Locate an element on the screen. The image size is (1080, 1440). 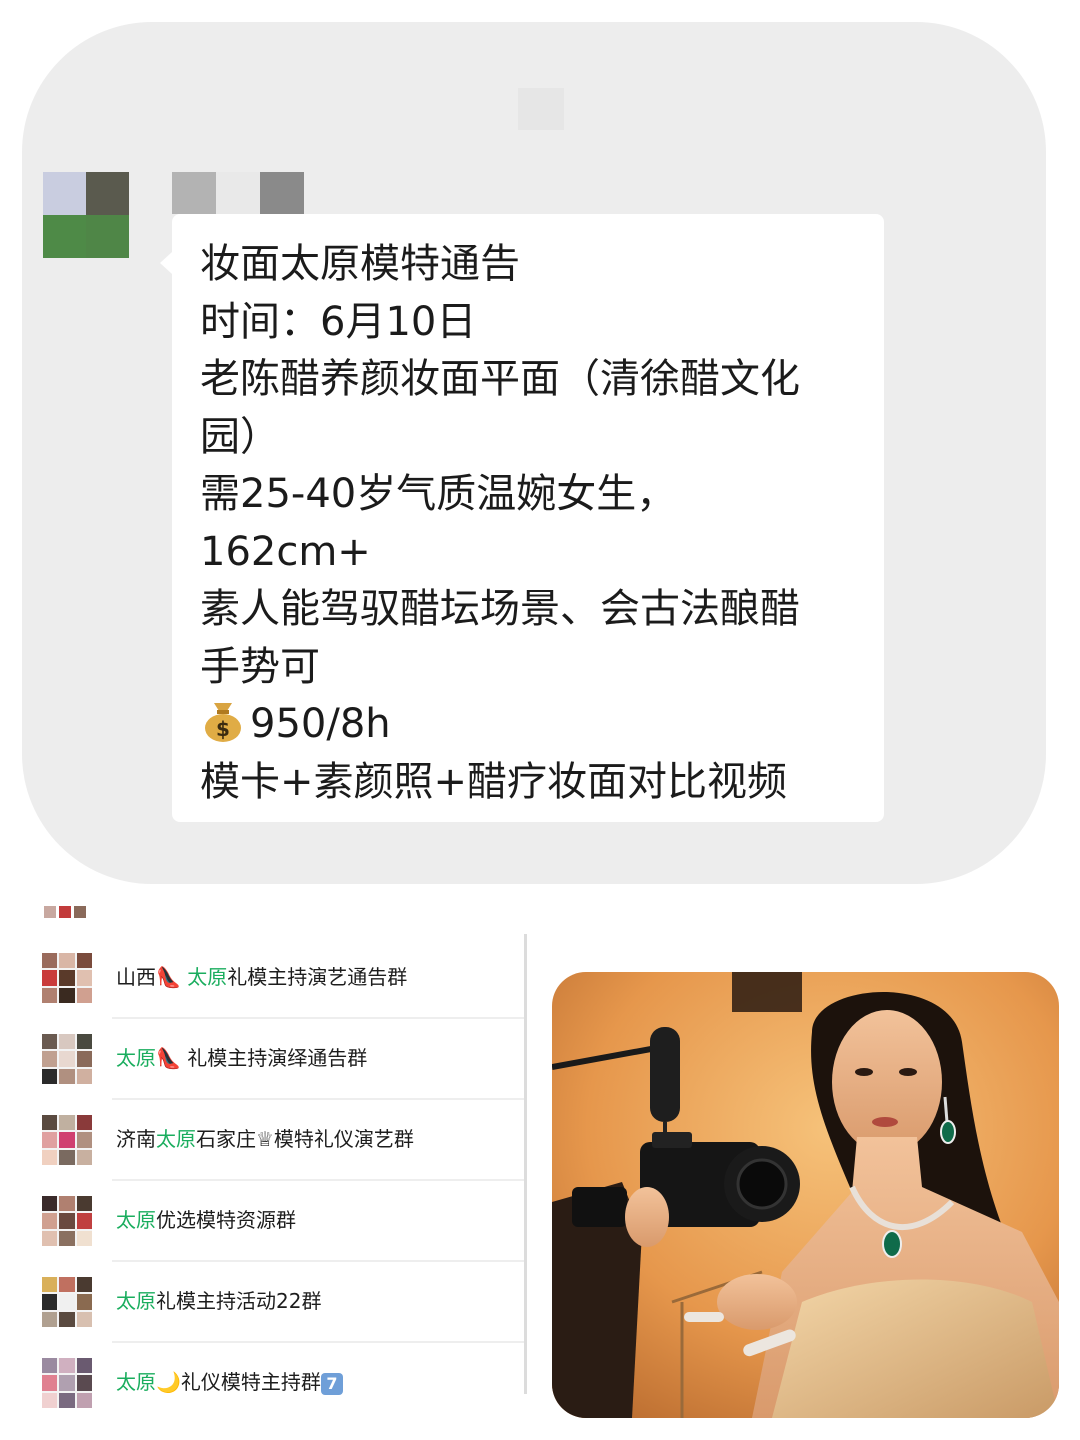
bubble-tail is located at coordinates (166, 263).